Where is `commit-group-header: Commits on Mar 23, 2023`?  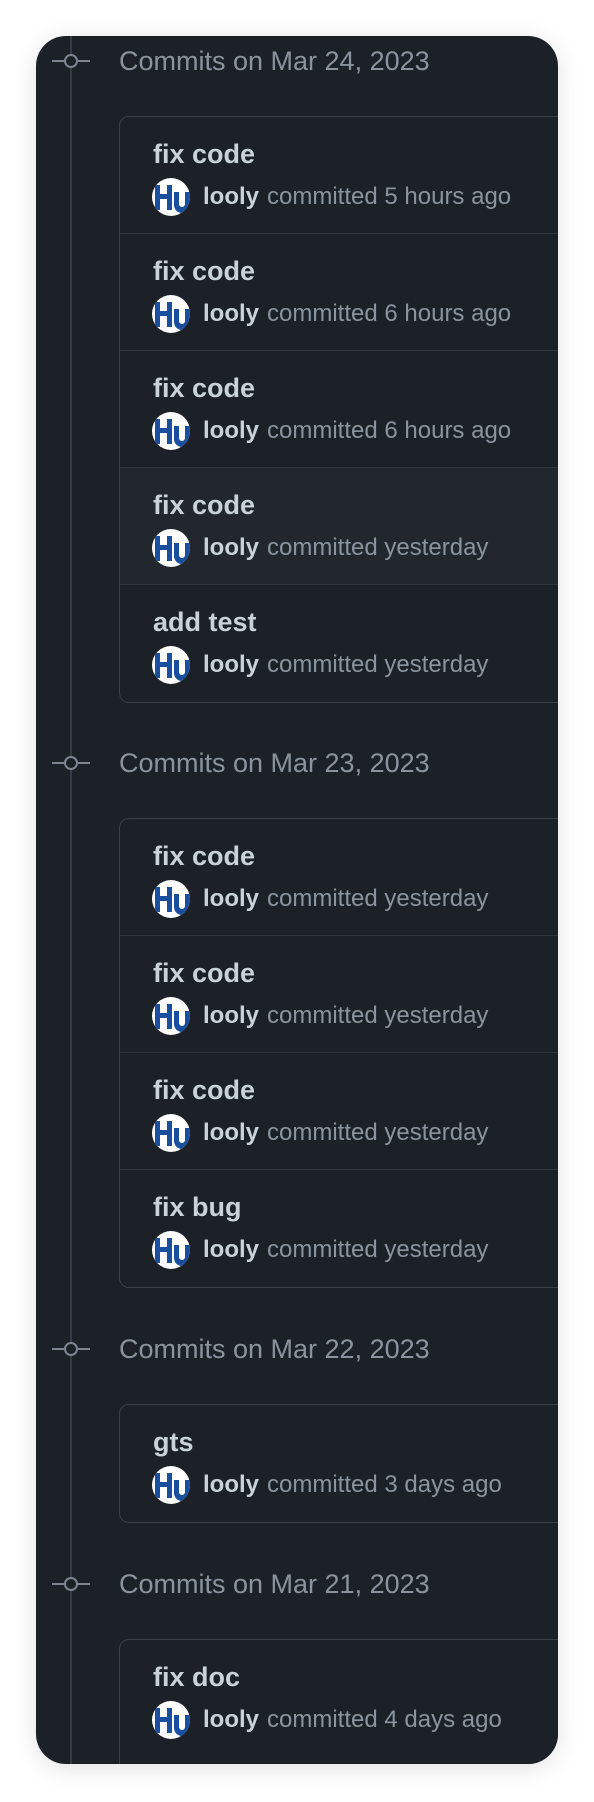
commit-group-header: Commits on Mar 23, 2023 is located at coordinates (297, 766).